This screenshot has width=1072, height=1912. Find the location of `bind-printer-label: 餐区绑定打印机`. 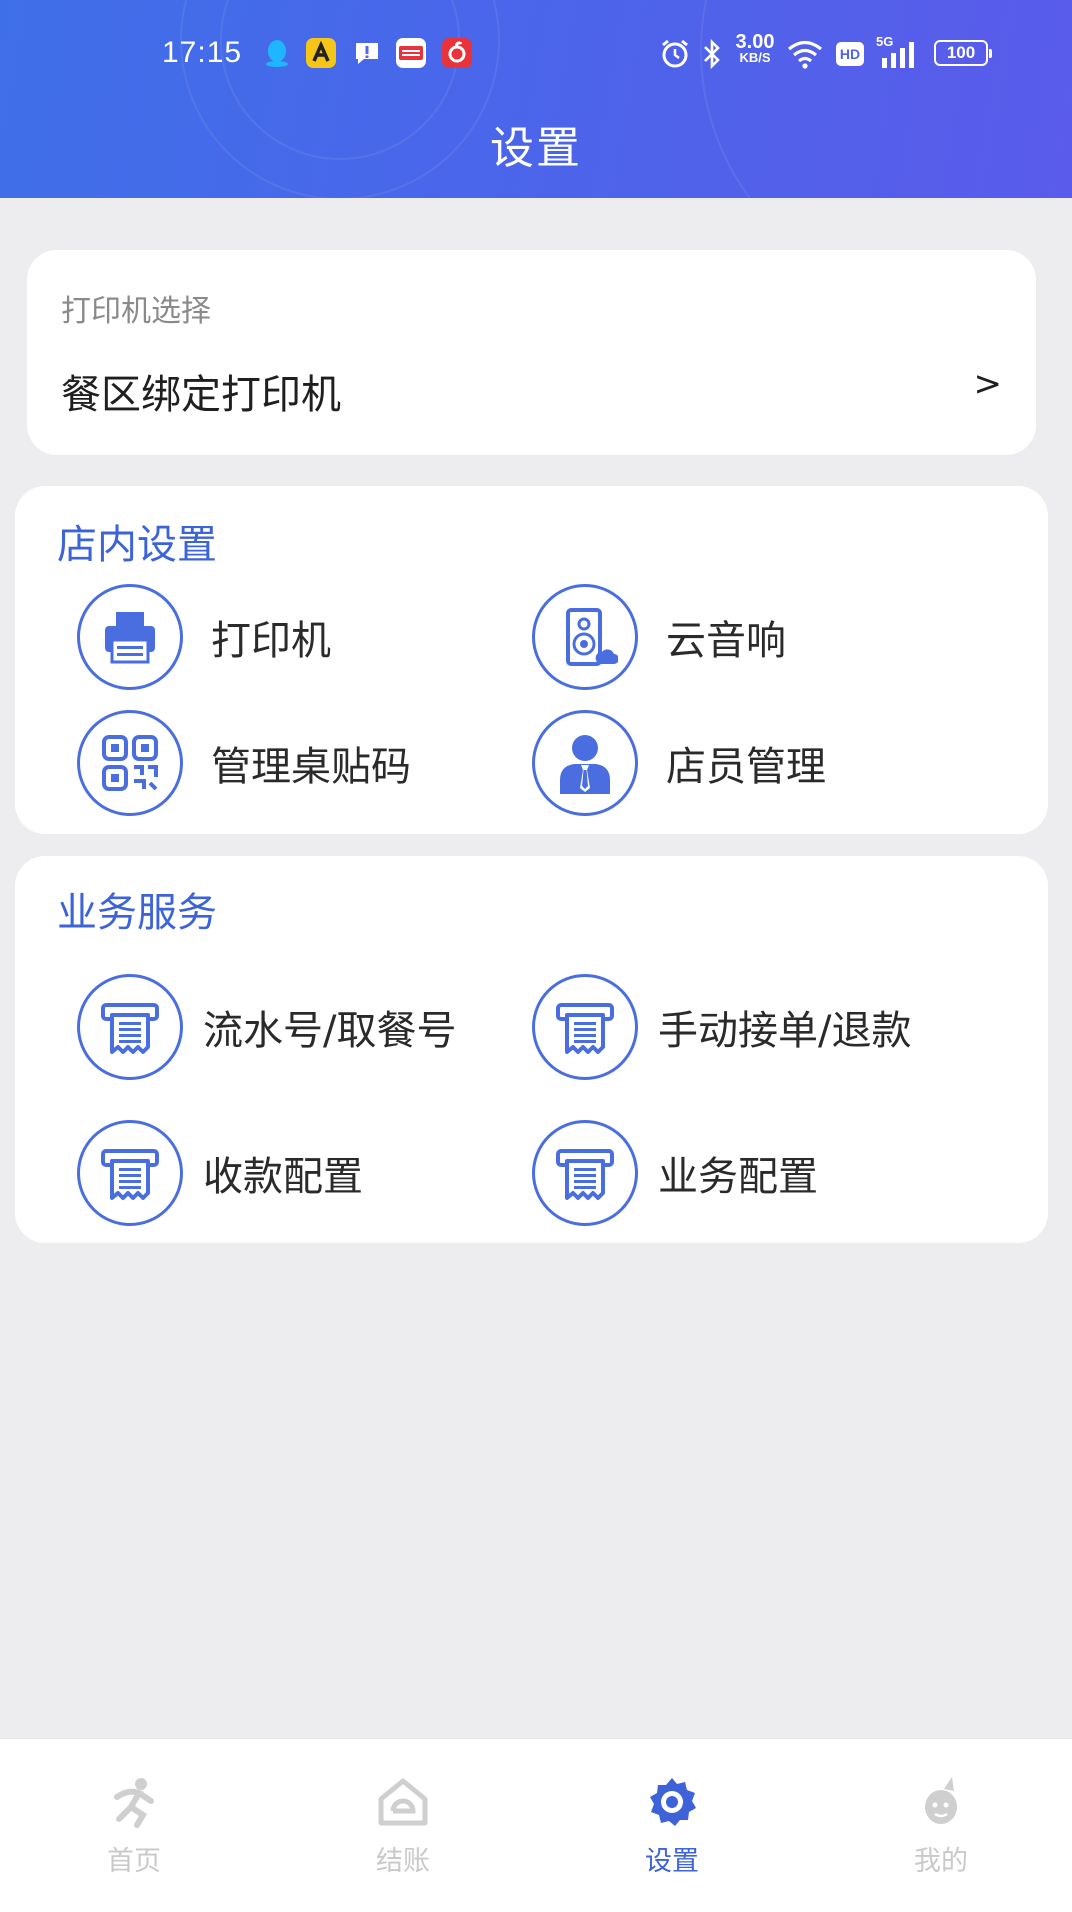

bind-printer-label: 餐区绑定打印机 is located at coordinates (201, 395).